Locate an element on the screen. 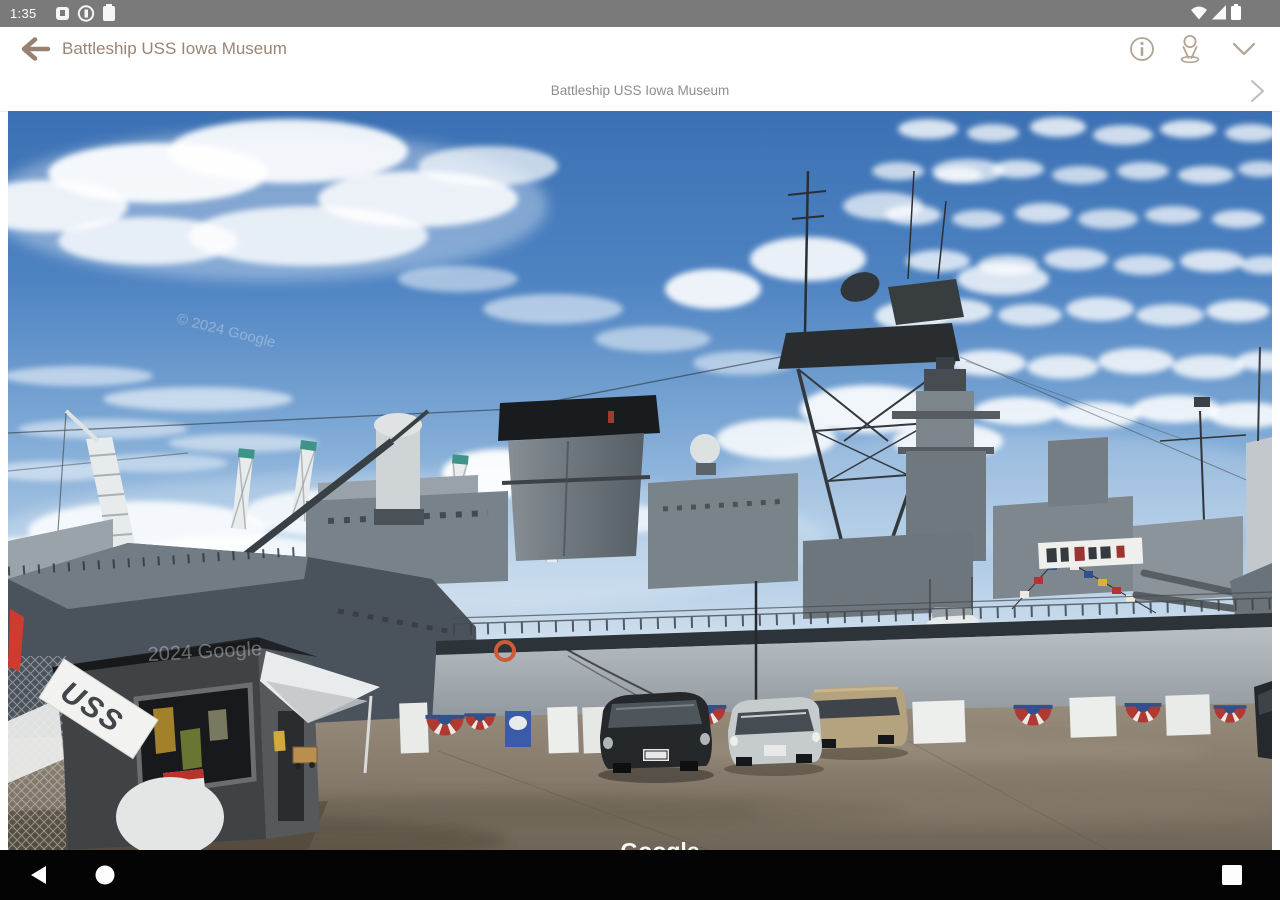 The height and width of the screenshot is (900, 1280). chevron-down-icon is located at coordinates (1244, 49).